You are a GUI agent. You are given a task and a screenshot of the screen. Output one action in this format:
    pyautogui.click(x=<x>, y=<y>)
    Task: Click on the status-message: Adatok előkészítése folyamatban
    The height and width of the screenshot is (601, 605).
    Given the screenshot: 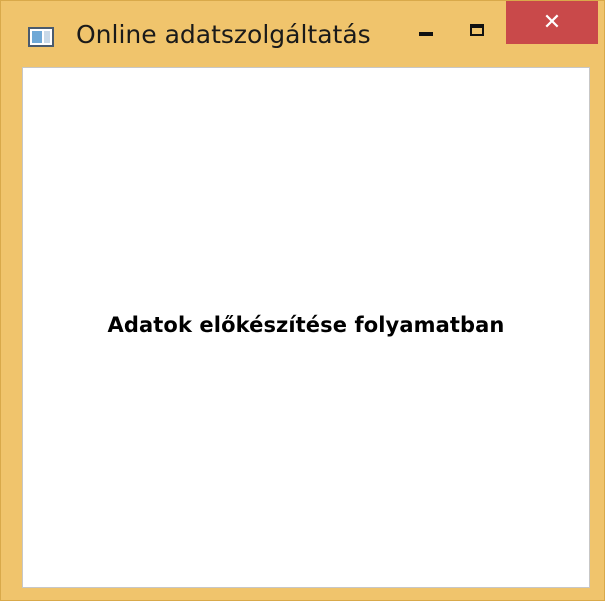 What is the action you would take?
    pyautogui.click(x=306, y=325)
    